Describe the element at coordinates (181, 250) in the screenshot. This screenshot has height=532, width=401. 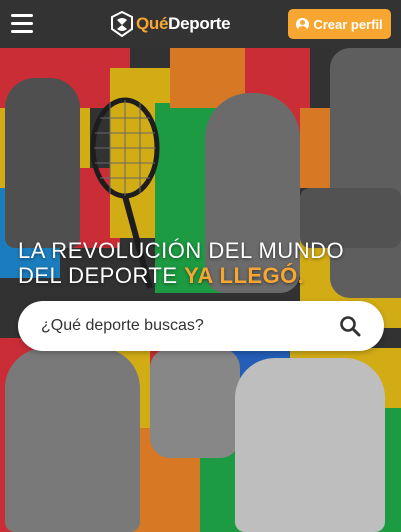
I see `headline-line-1: LA REVOLUCIÓN DEL MUNDO` at that location.